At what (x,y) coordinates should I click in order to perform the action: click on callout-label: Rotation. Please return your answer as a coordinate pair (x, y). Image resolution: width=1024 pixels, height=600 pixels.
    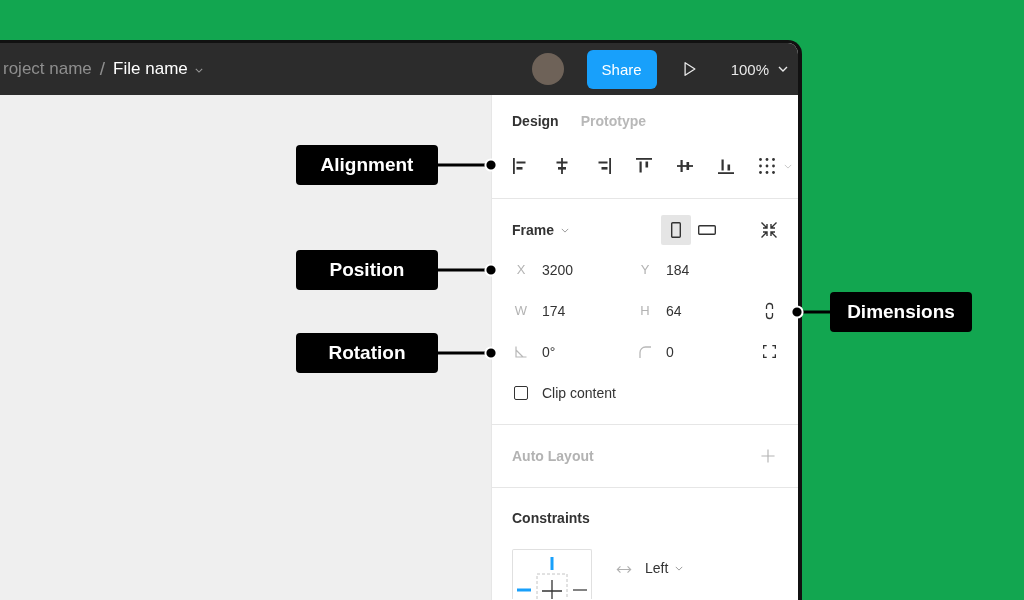
    Looking at the image, I should click on (367, 353).